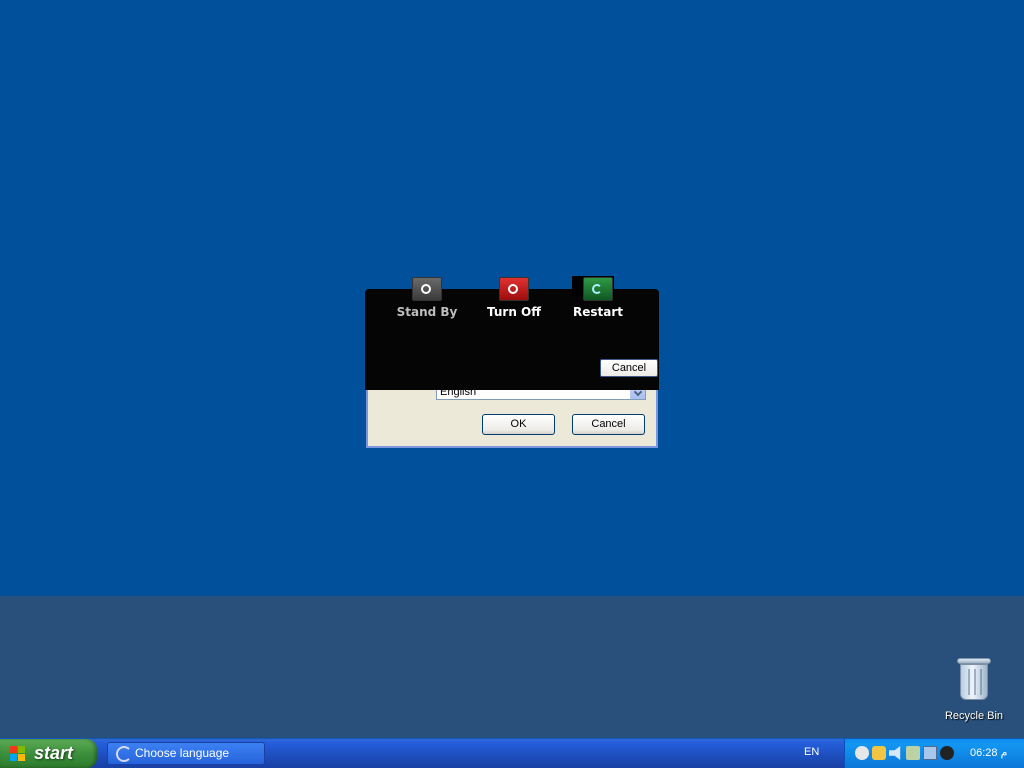 The height and width of the screenshot is (768, 1024). What do you see at coordinates (629, 368) in the screenshot?
I see `shutdown-cancel-button: Cancel` at bounding box center [629, 368].